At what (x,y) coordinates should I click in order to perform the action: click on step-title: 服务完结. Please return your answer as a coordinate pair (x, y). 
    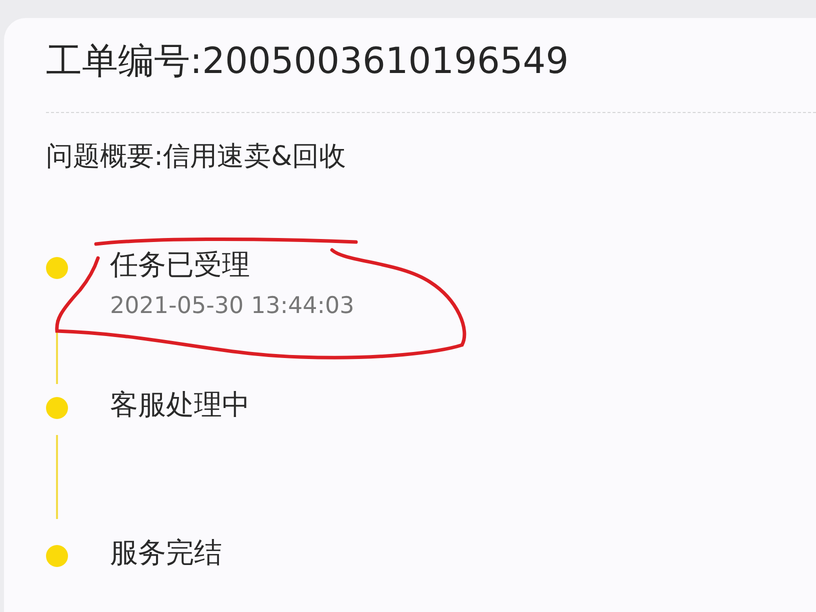
    Looking at the image, I should click on (166, 553).